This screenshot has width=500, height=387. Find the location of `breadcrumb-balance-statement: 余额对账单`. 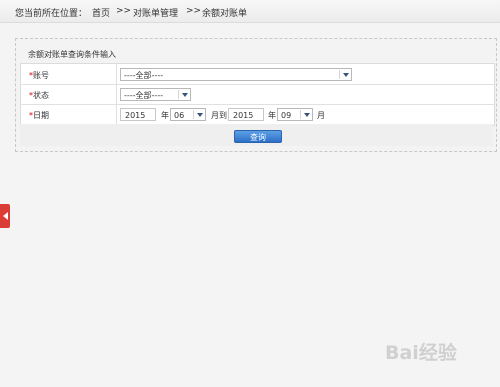

breadcrumb-balance-statement: 余额对账单 is located at coordinates (225, 14).